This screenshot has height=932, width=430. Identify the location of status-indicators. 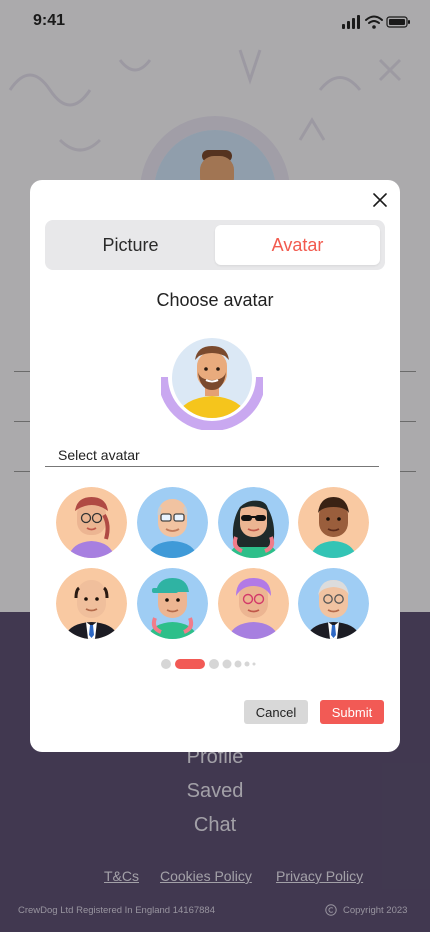
(376, 22).